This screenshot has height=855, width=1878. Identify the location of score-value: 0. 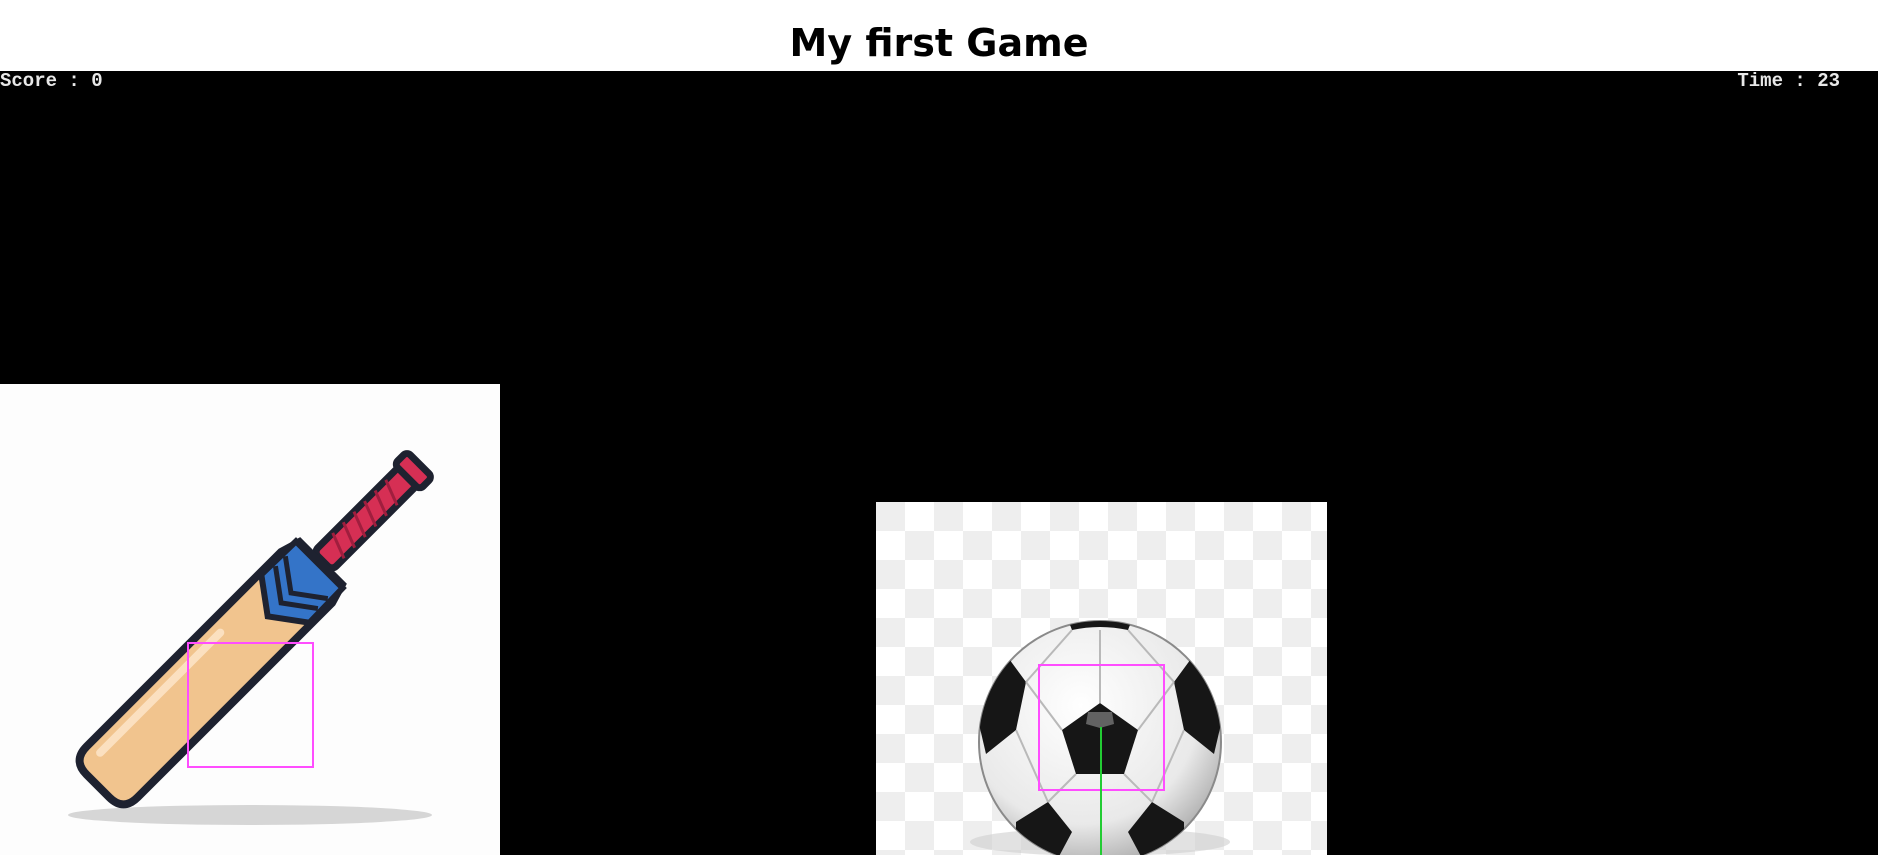
(97, 81).